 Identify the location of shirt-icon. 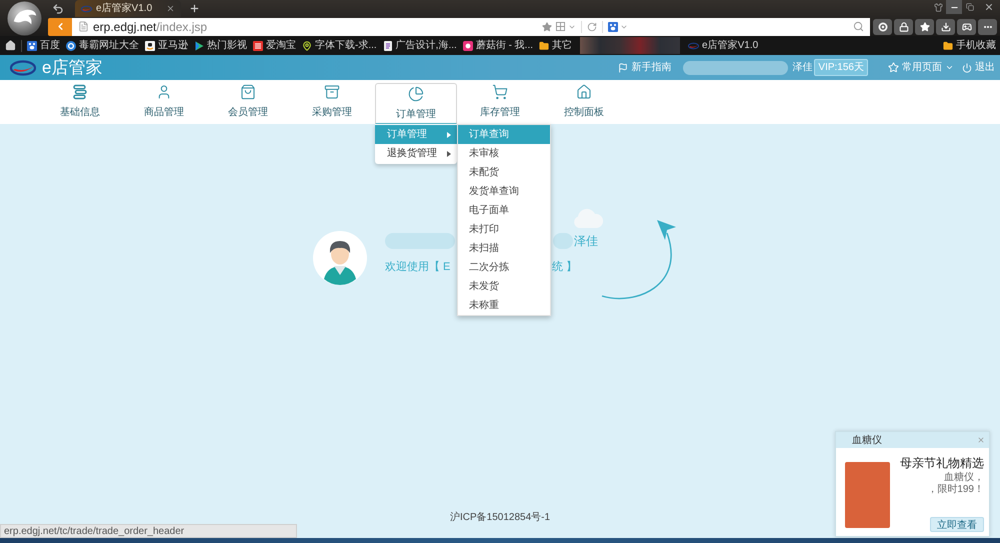
(938, 7).